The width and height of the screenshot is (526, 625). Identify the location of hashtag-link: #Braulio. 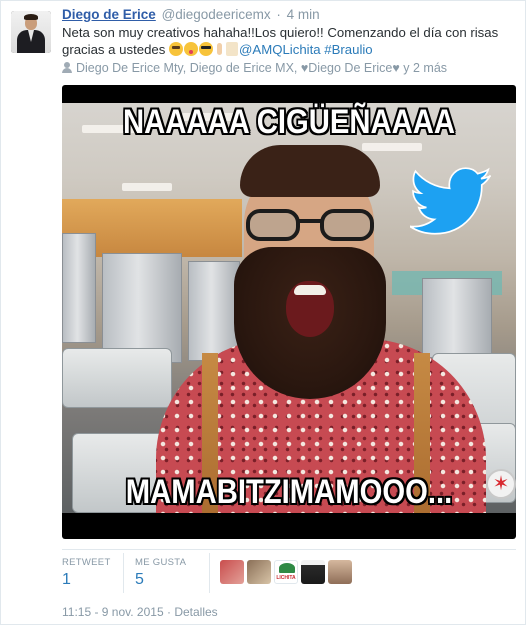
(348, 49).